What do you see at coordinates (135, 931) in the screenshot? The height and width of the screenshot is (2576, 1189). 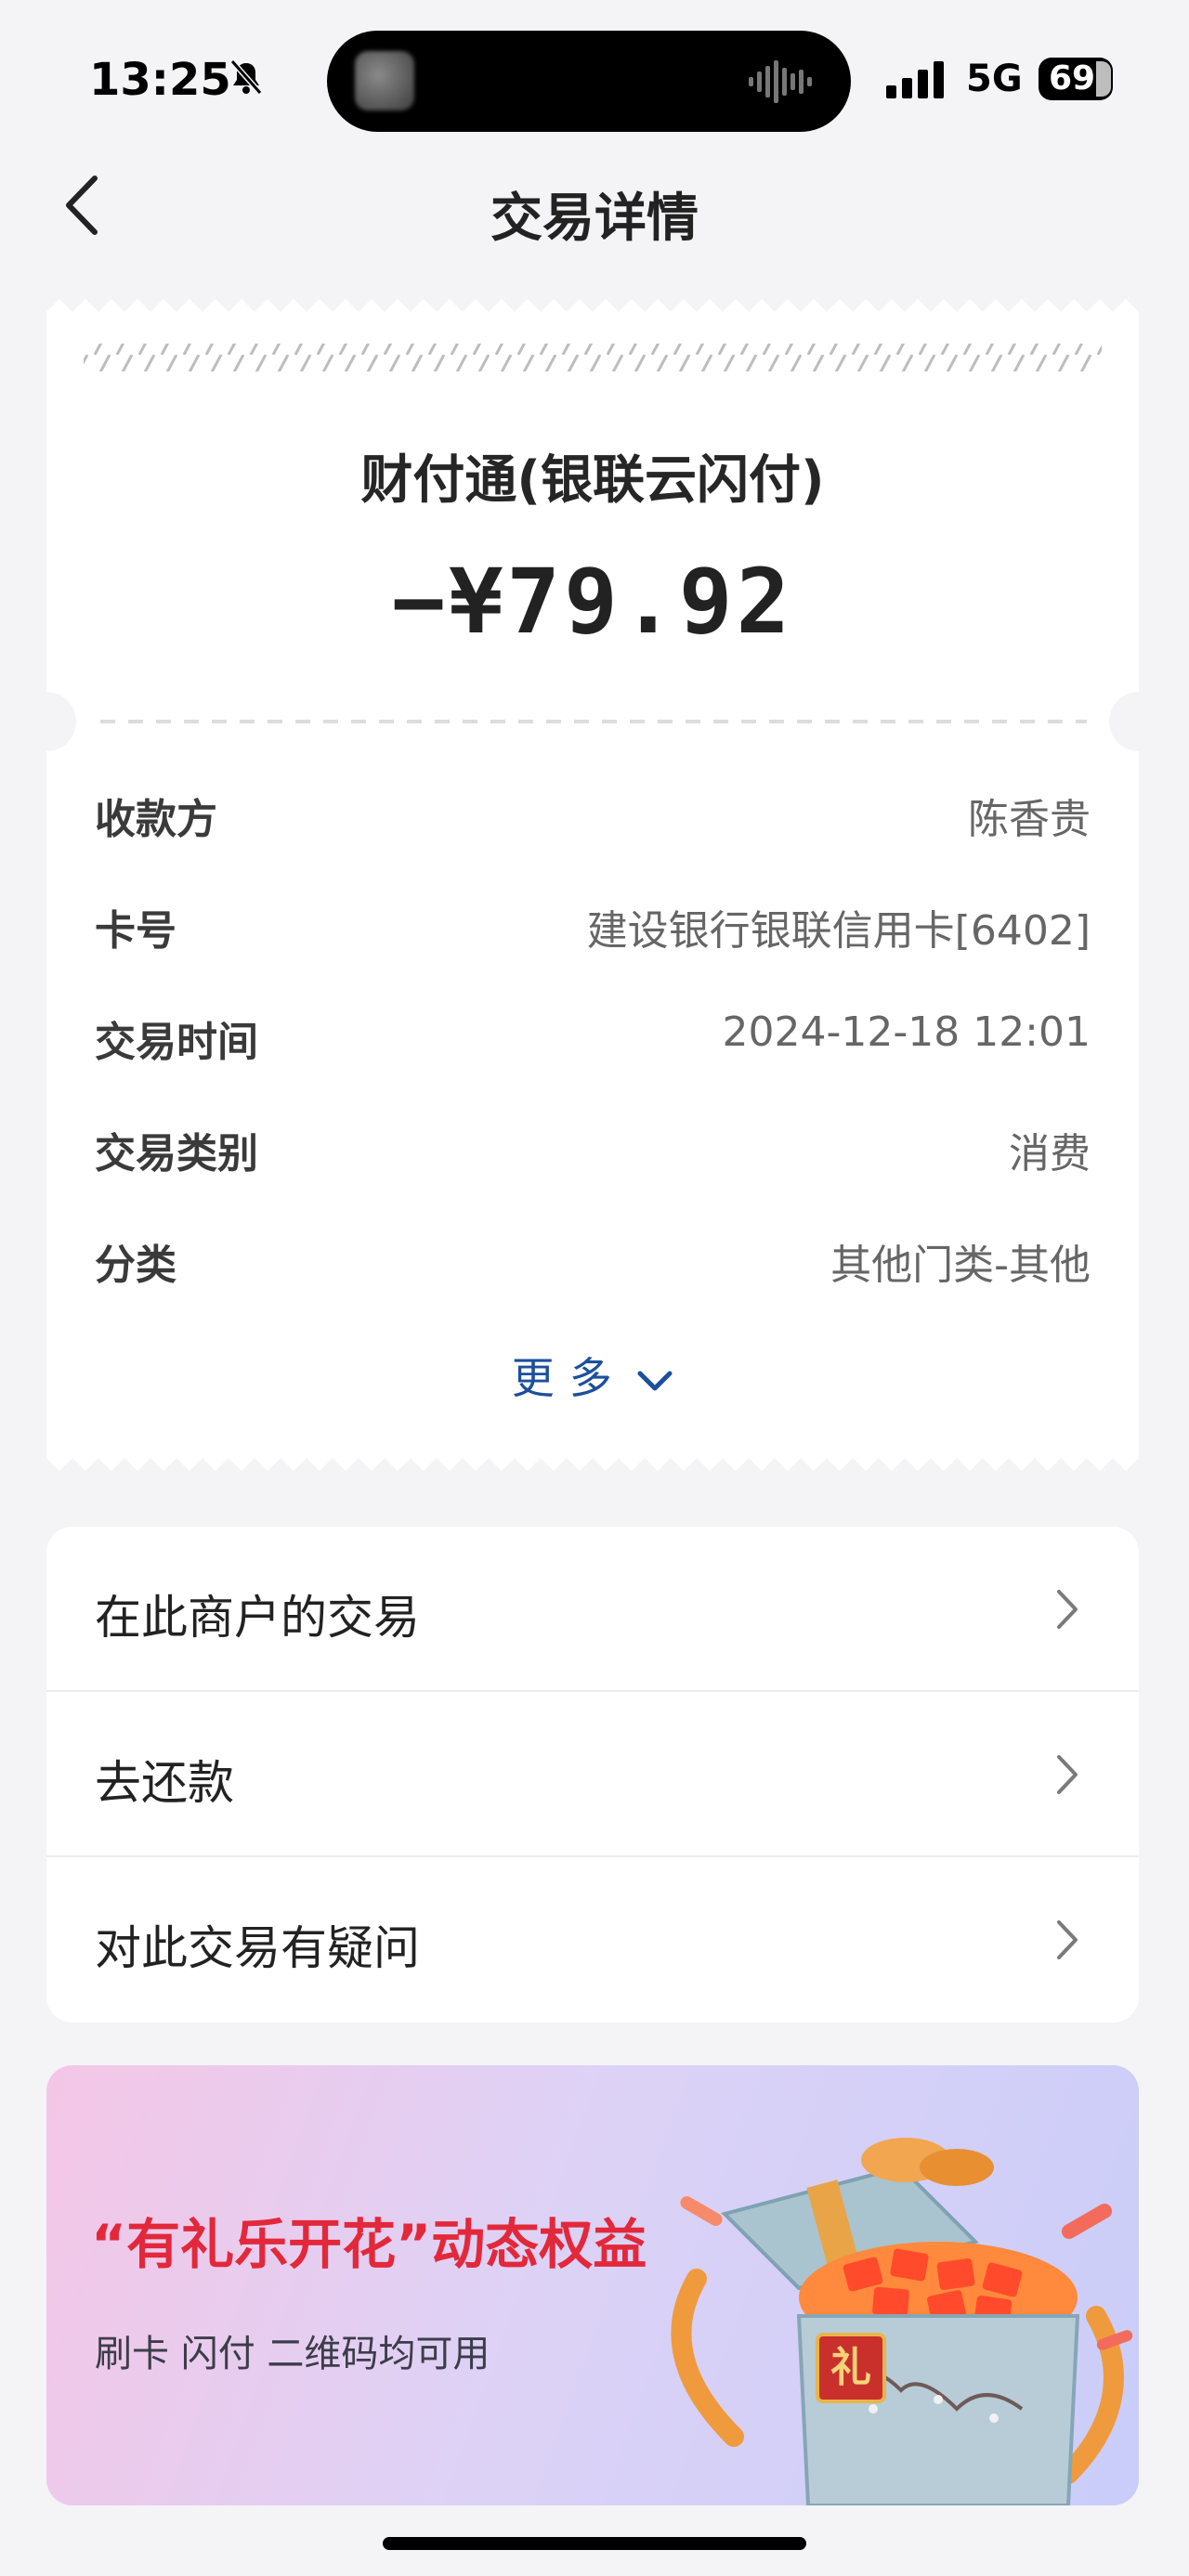 I see `detail-label: 卡号` at bounding box center [135, 931].